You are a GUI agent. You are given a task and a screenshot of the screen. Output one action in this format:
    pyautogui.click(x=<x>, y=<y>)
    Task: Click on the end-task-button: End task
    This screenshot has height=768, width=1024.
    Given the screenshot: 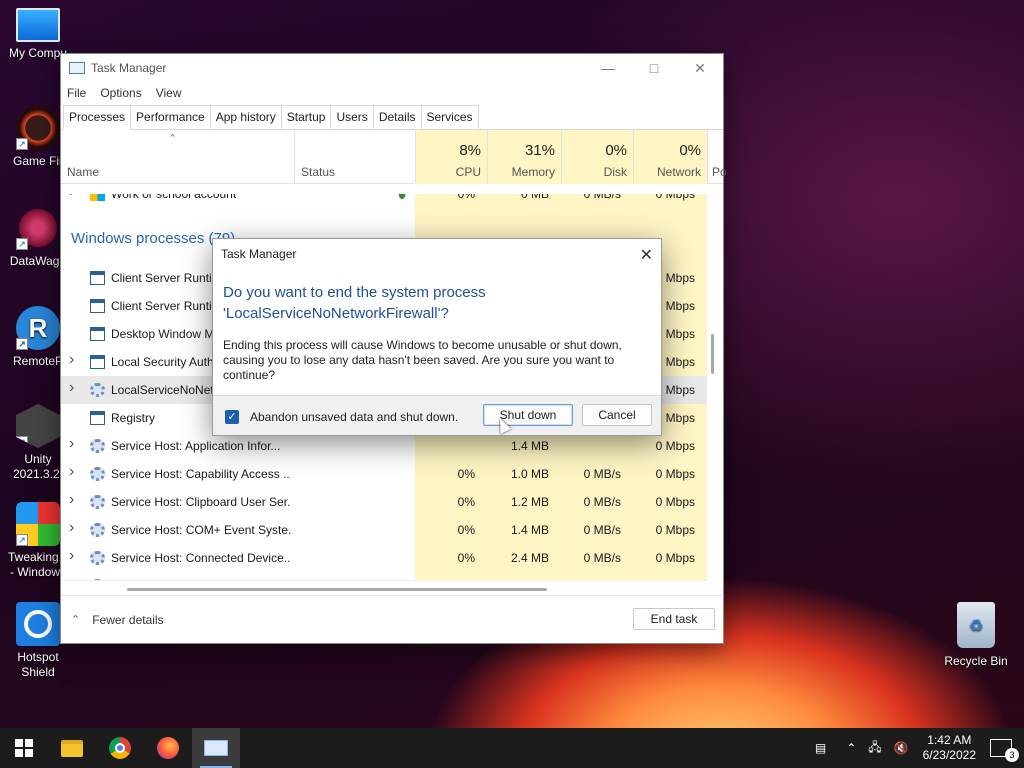 What is the action you would take?
    pyautogui.click(x=674, y=619)
    